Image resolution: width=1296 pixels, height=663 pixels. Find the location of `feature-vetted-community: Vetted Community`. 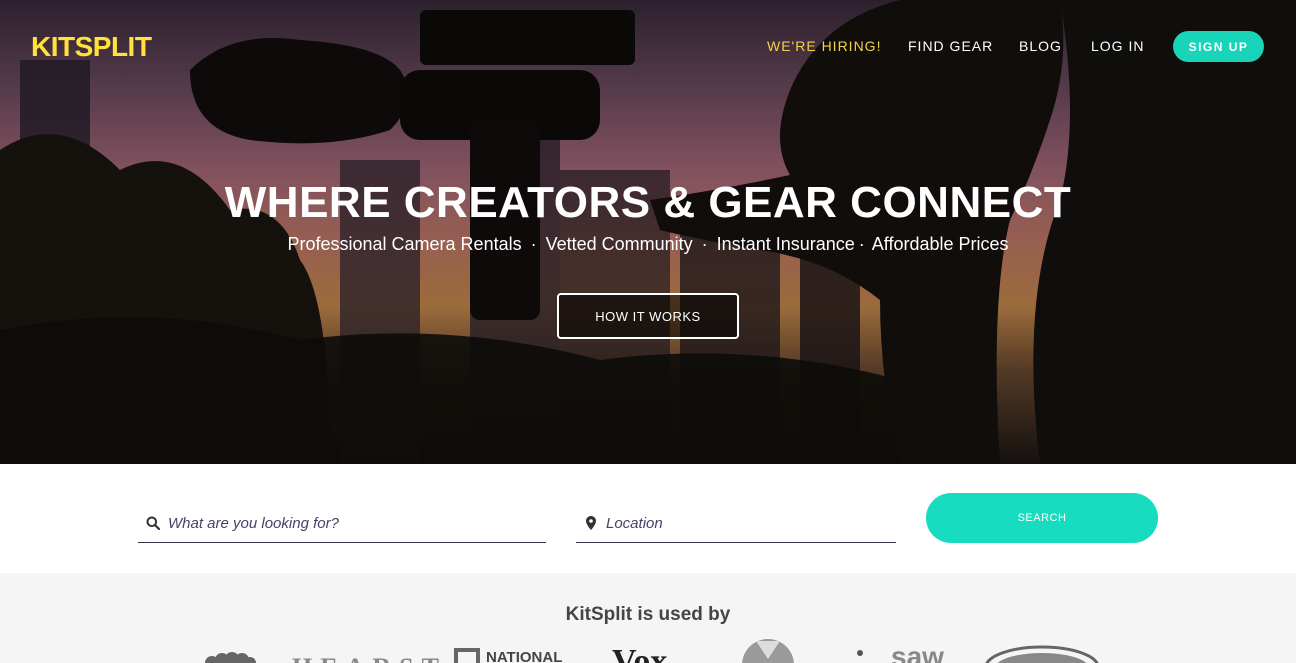

feature-vetted-community: Vetted Community is located at coordinates (619, 244).